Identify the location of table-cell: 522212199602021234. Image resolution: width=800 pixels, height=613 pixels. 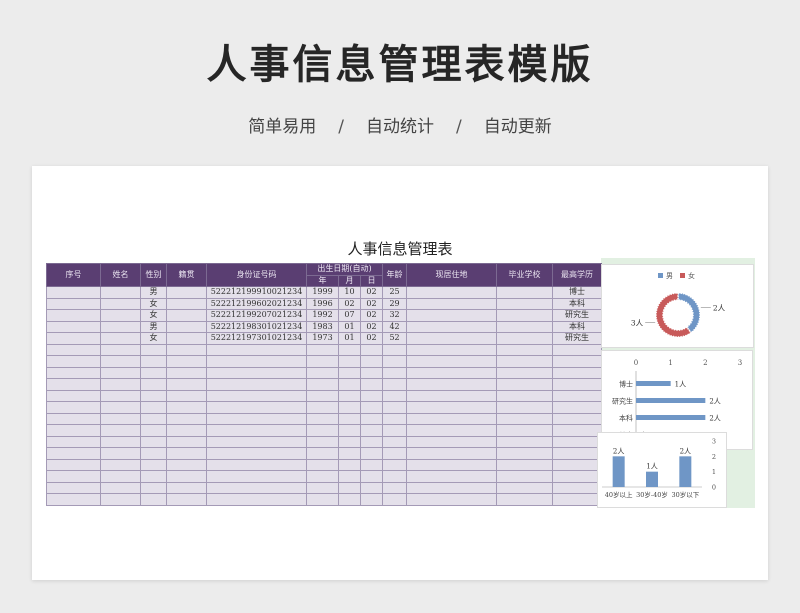
(256, 303).